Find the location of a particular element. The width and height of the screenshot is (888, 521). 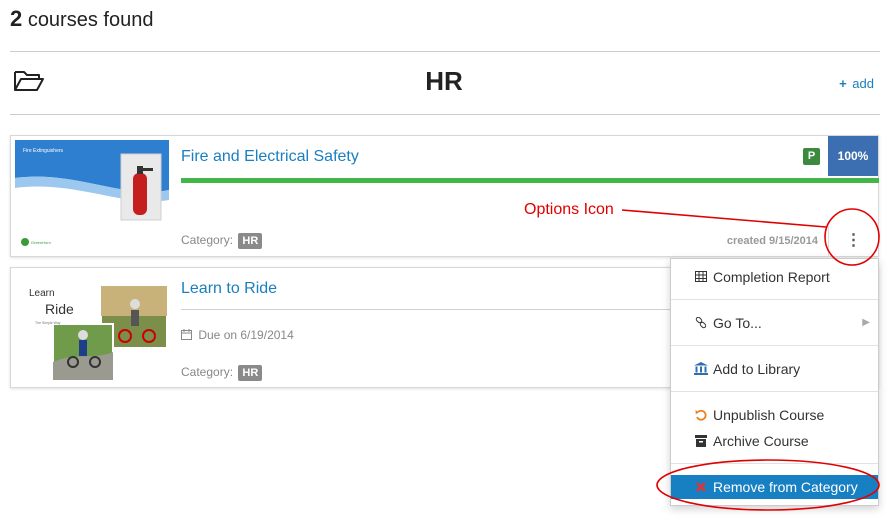

undo-icon is located at coordinates (701, 415).